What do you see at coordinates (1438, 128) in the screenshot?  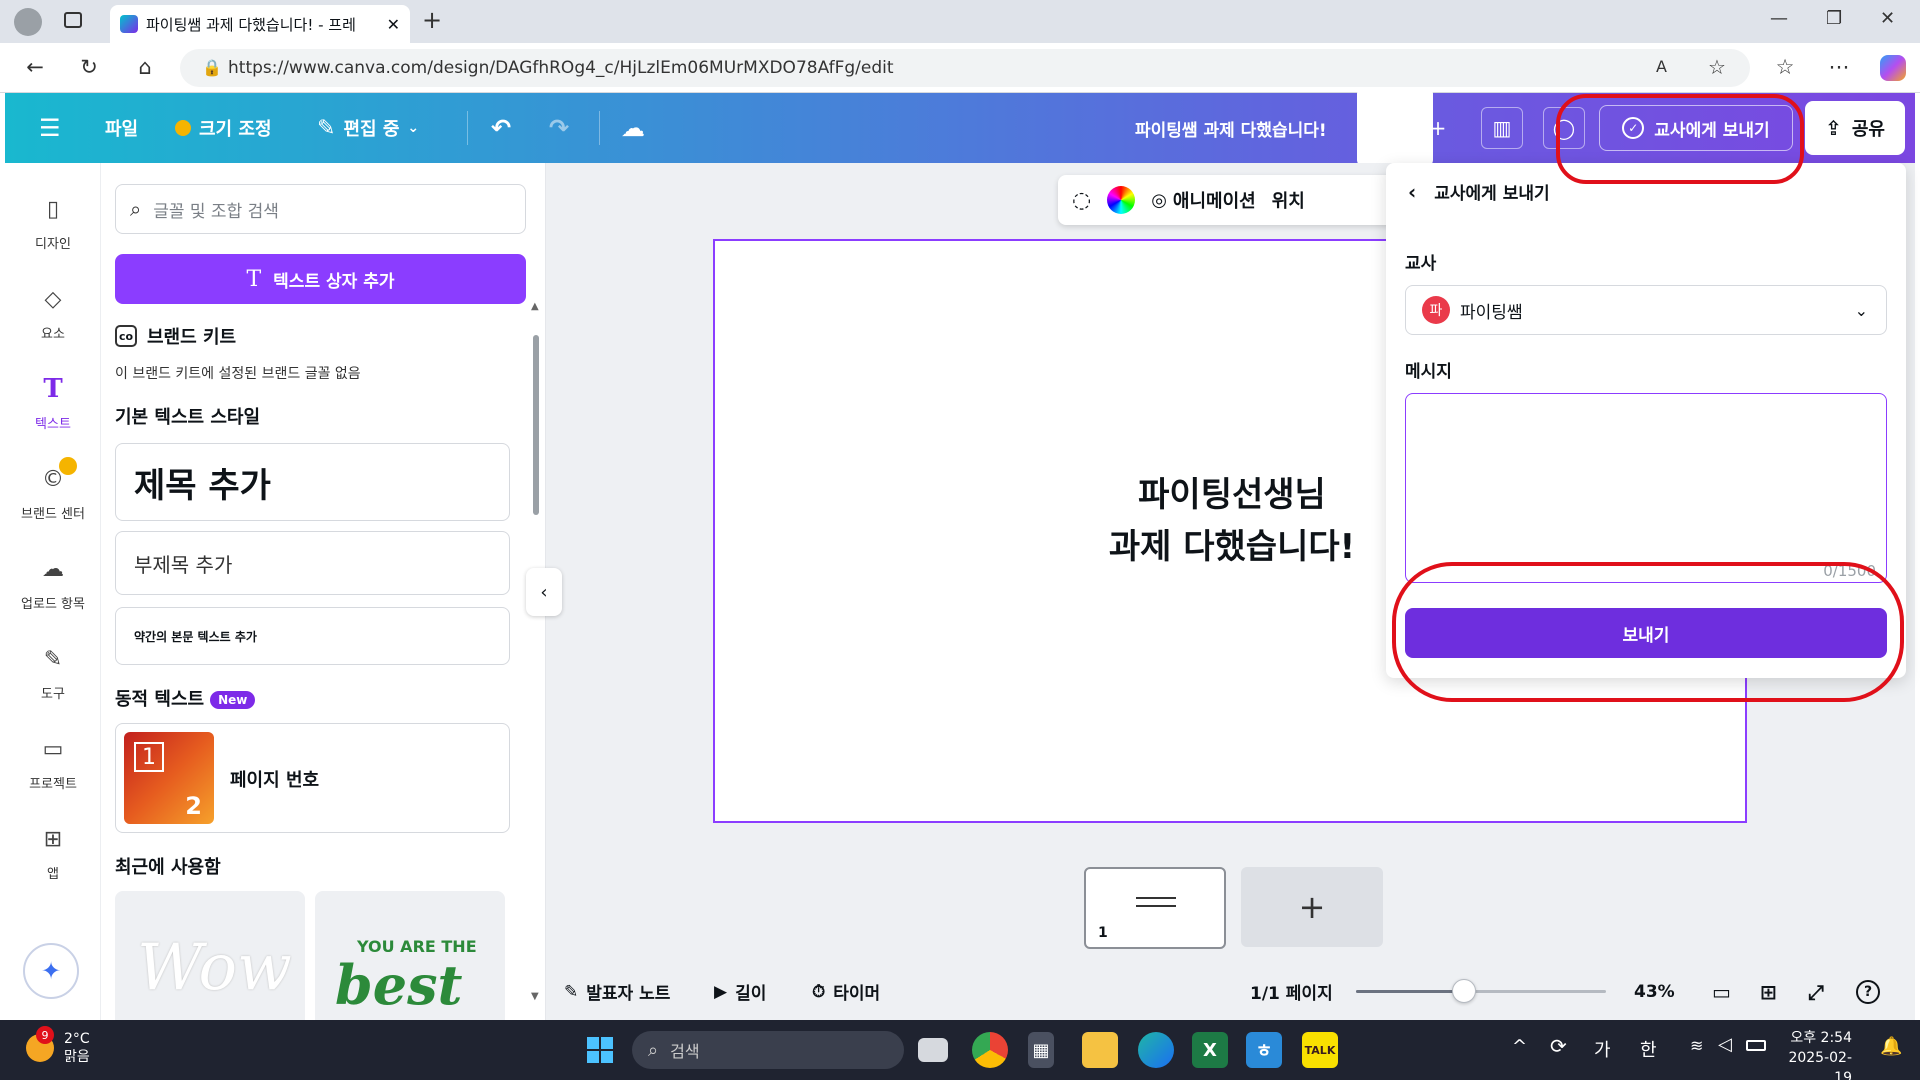 I see `add-collaborator-icon: +` at bounding box center [1438, 128].